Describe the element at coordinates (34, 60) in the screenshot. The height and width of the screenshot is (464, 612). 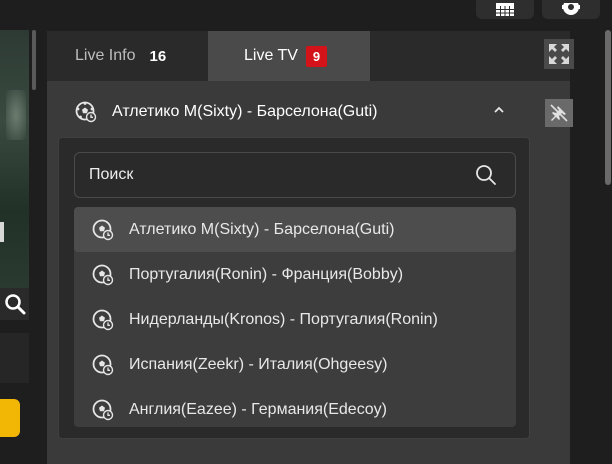
I see `left-scrollbar` at that location.